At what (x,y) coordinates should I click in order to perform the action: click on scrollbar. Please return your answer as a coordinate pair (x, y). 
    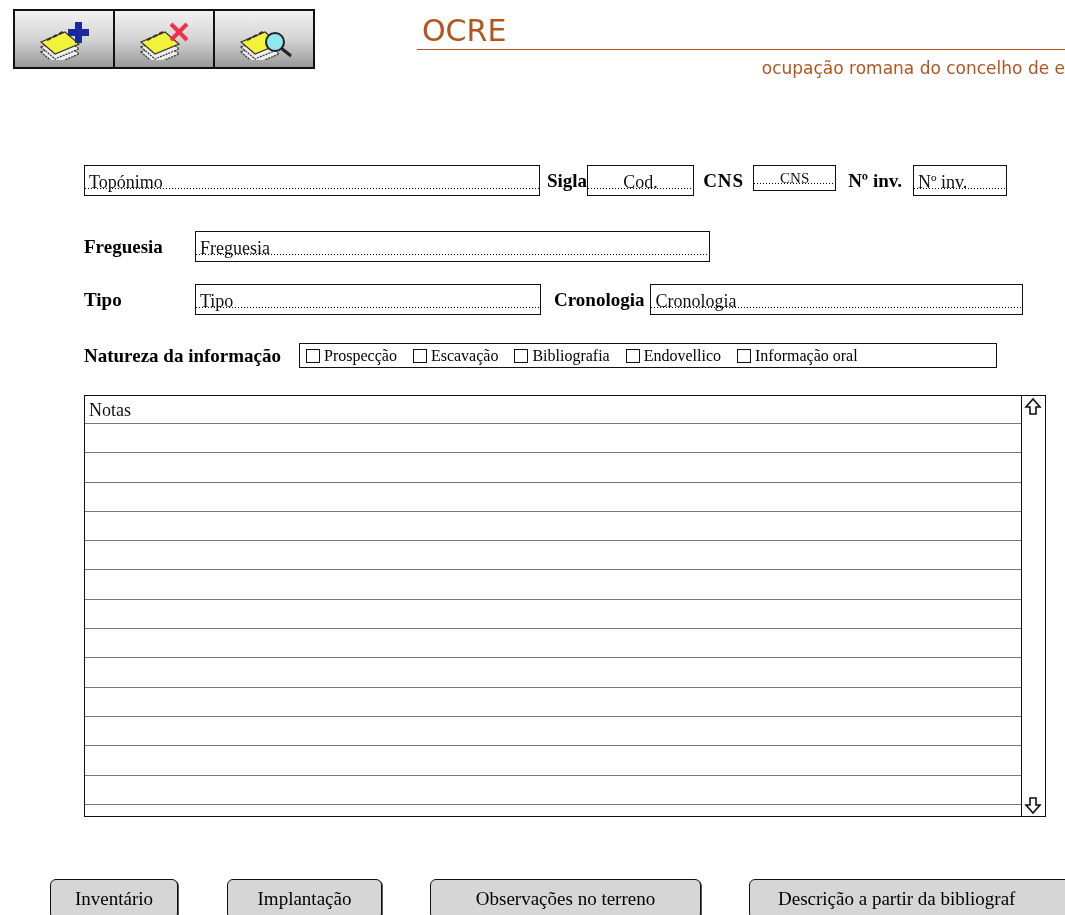
    Looking at the image, I should click on (1033, 606).